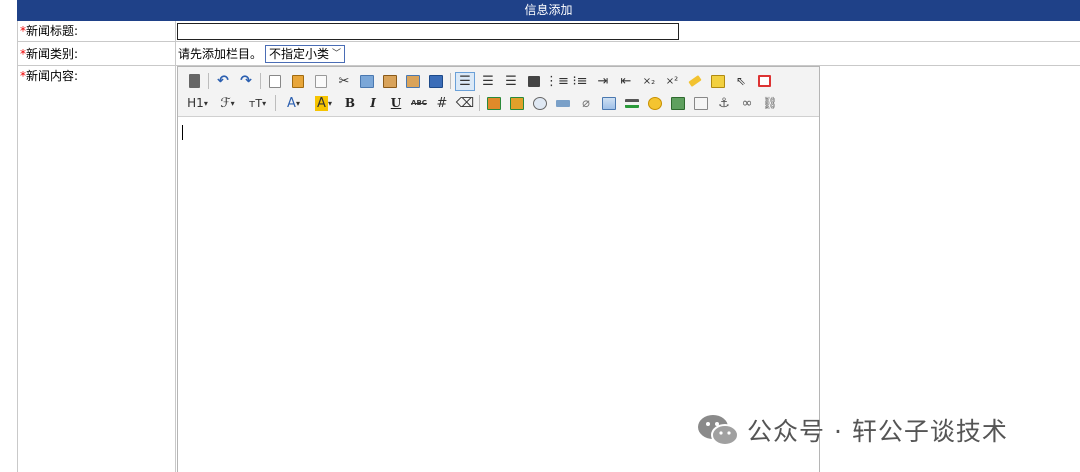 The image size is (1080, 472). I want to click on special-char-icon, so click(678, 103).